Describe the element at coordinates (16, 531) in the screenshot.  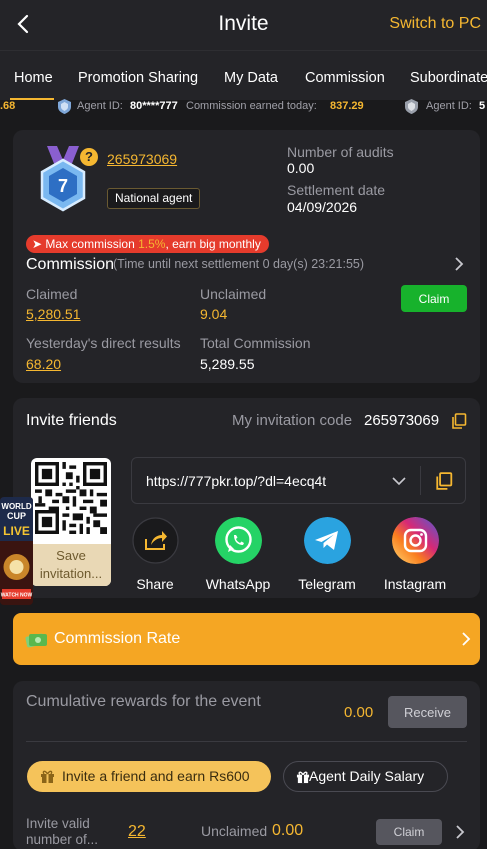
I see `svg-text: LIVE` at that location.